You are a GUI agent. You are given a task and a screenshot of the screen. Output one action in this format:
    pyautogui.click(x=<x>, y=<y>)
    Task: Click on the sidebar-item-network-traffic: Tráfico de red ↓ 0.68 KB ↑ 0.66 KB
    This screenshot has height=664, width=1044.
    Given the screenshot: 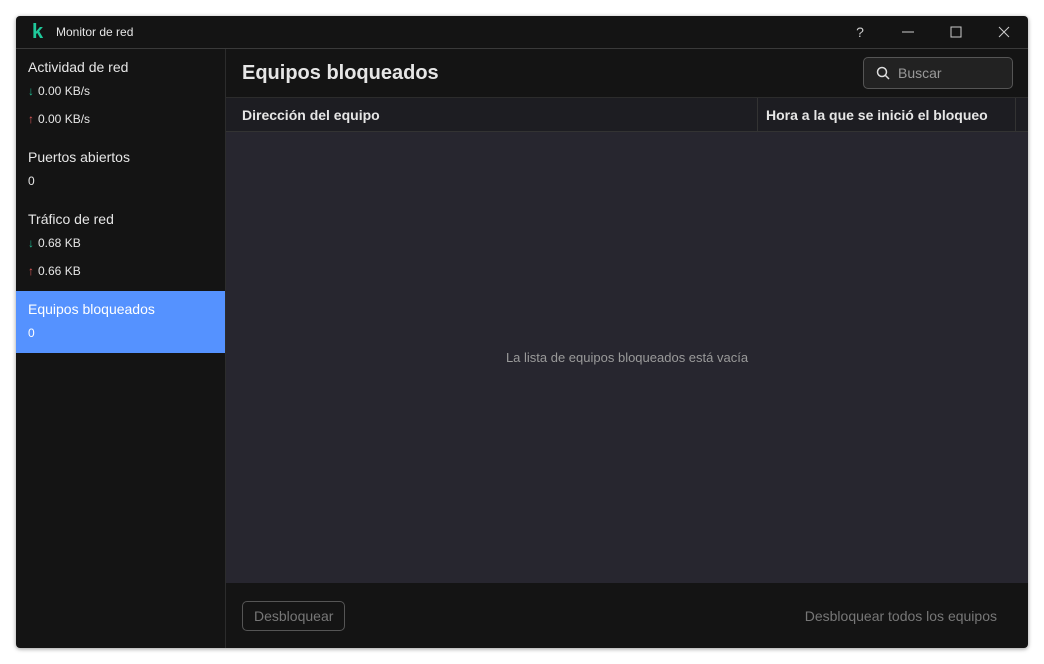 What is the action you would take?
    pyautogui.click(x=120, y=246)
    